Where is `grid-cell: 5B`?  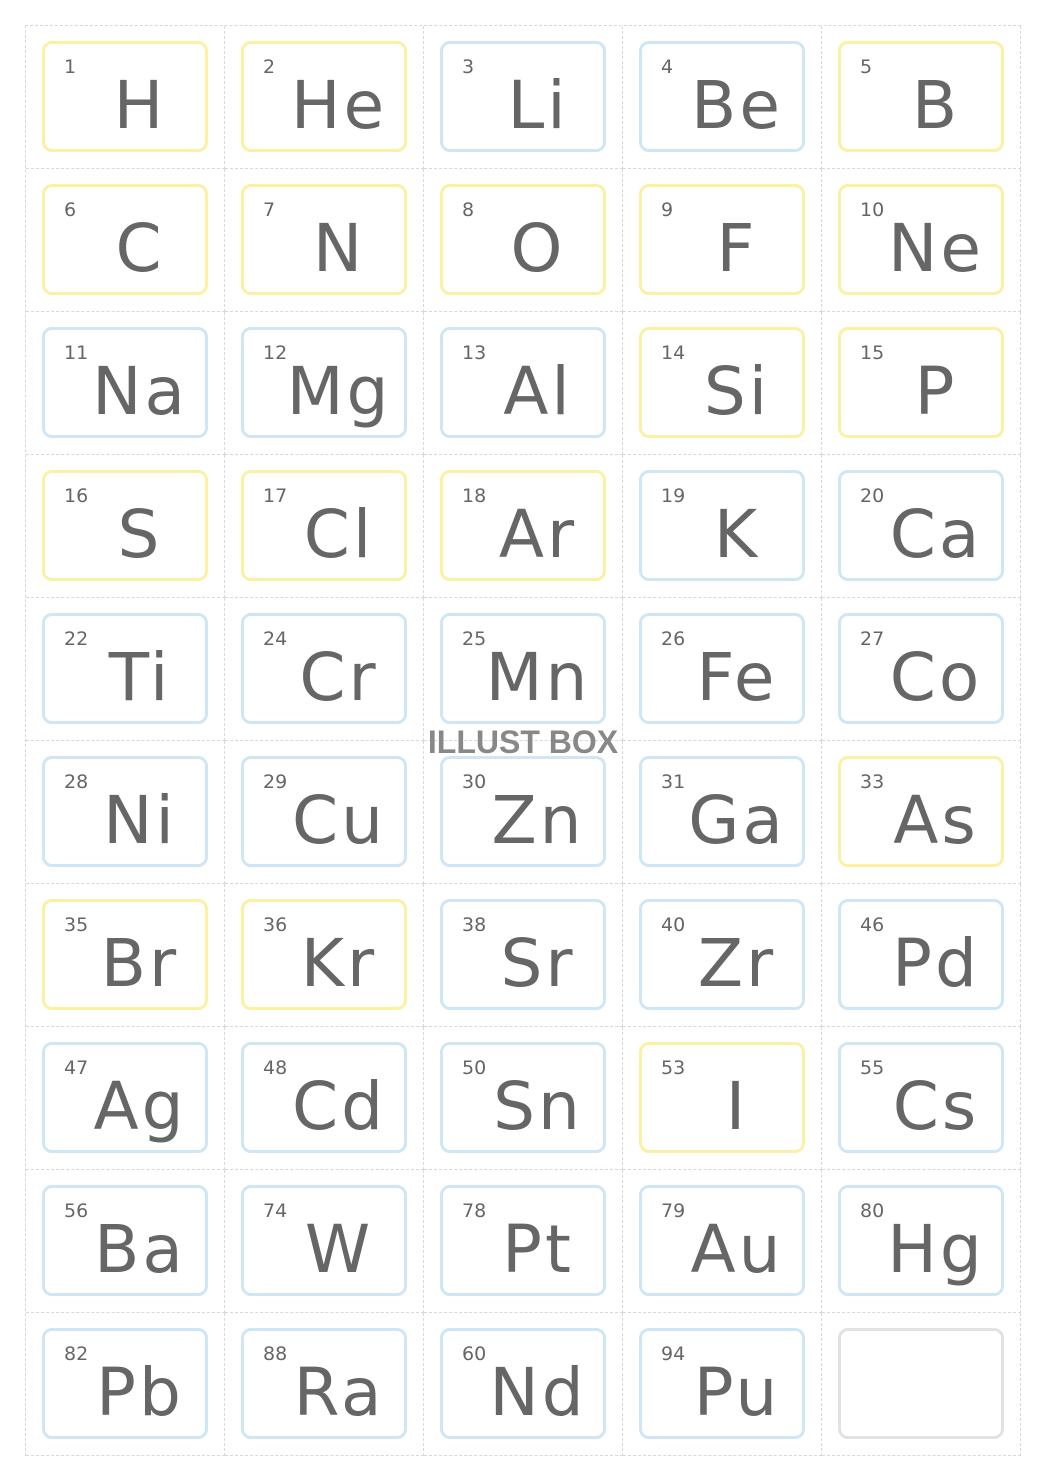
grid-cell: 5B is located at coordinates (921, 97).